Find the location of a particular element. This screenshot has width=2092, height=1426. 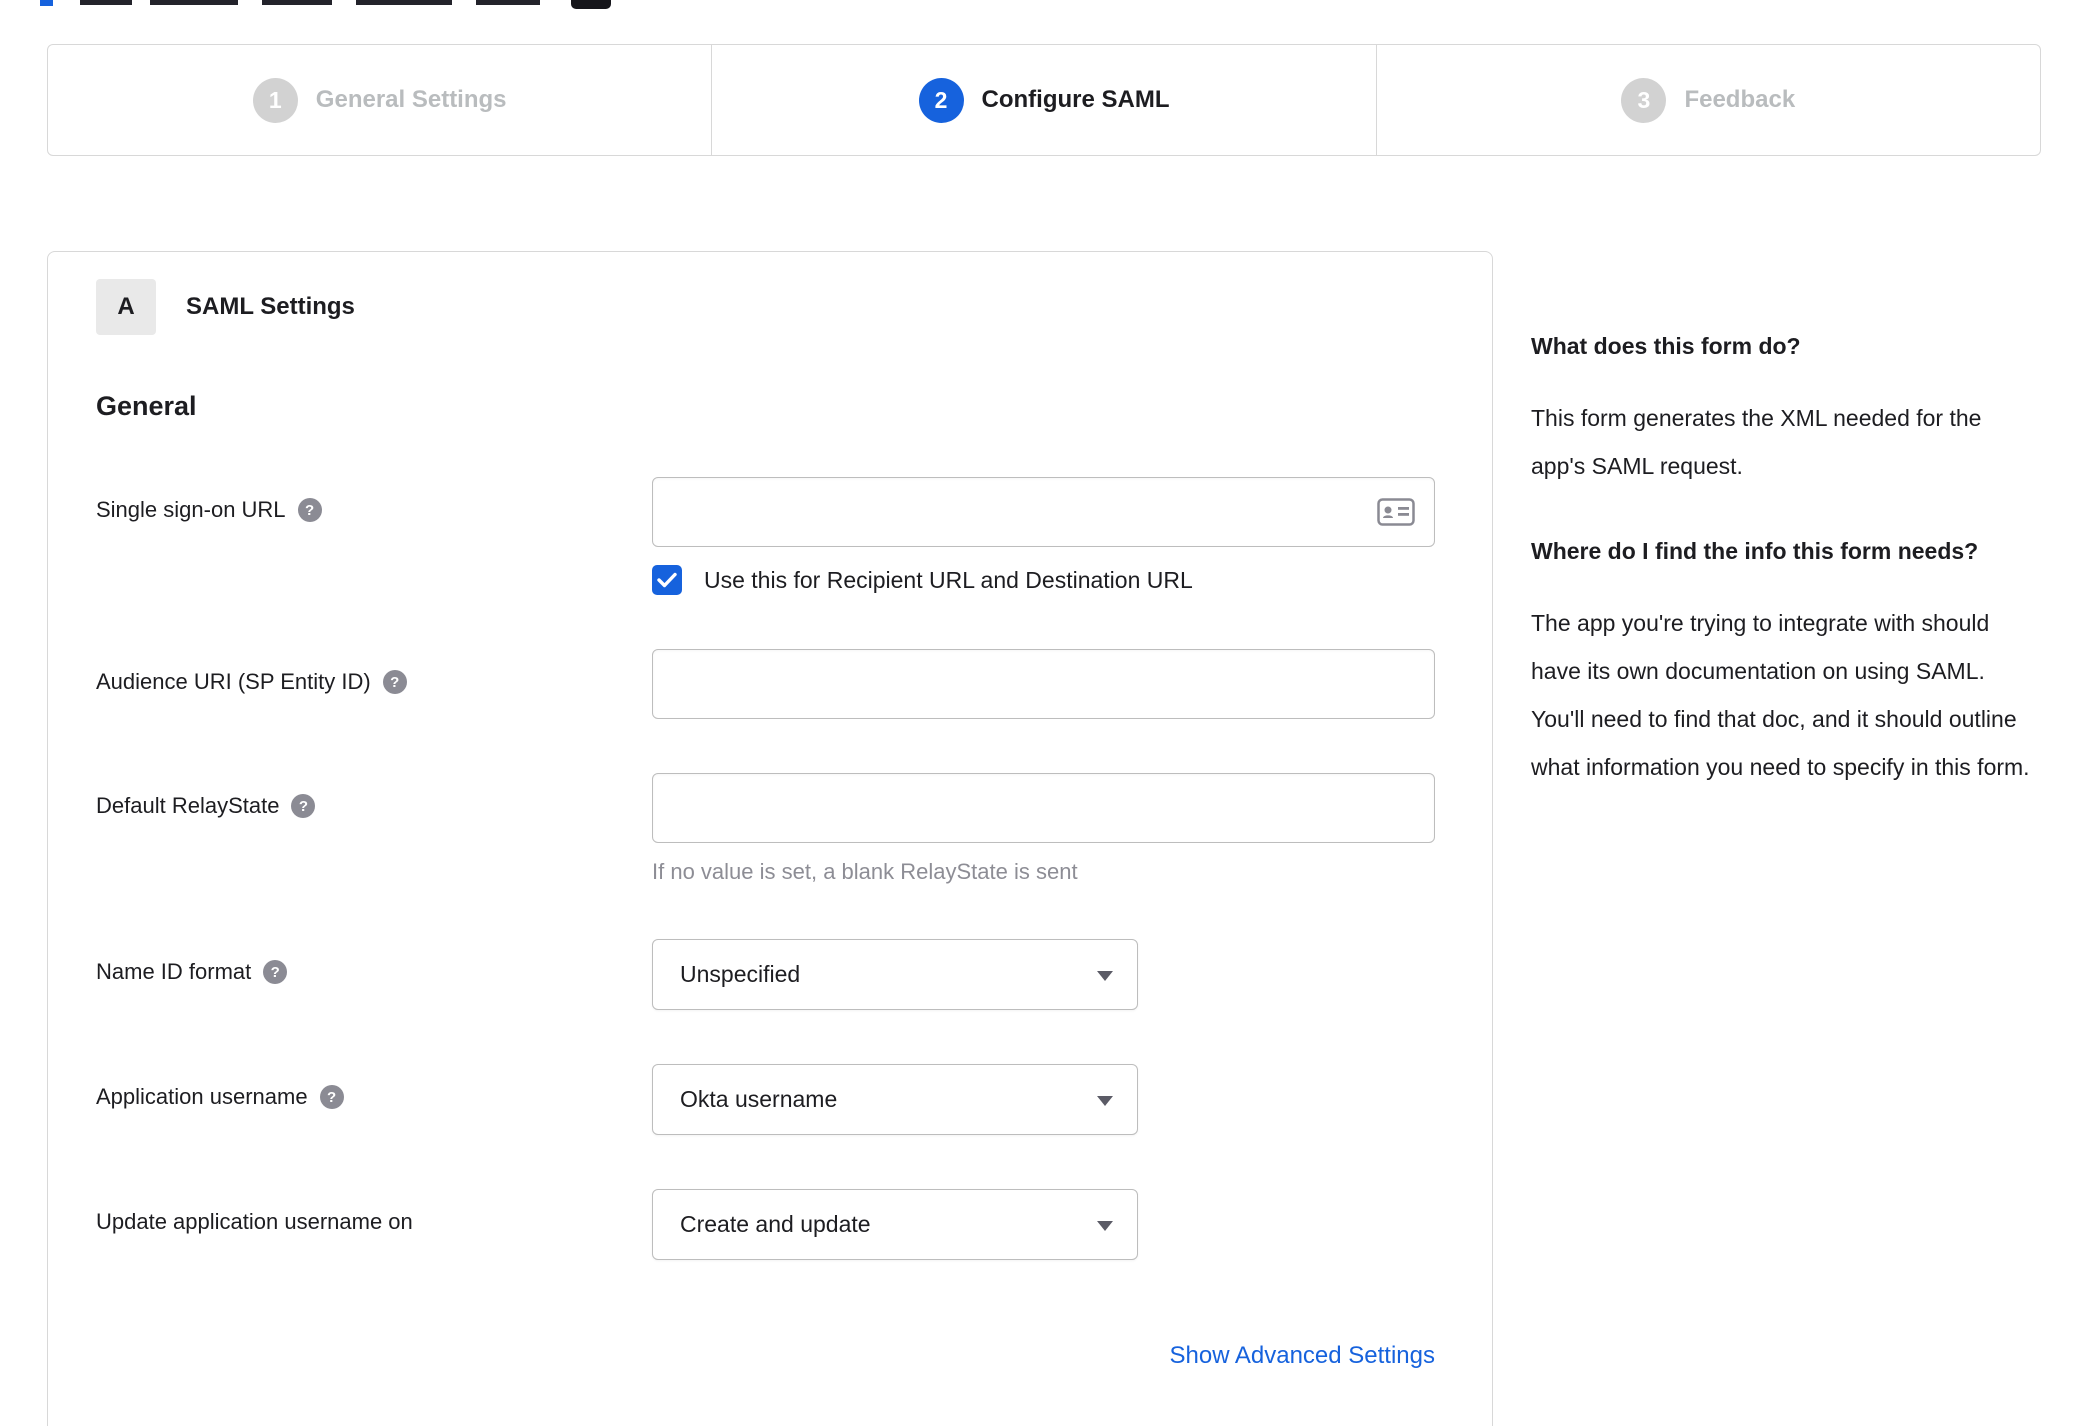

app-username-label: Application username is located at coordinates (202, 1096).